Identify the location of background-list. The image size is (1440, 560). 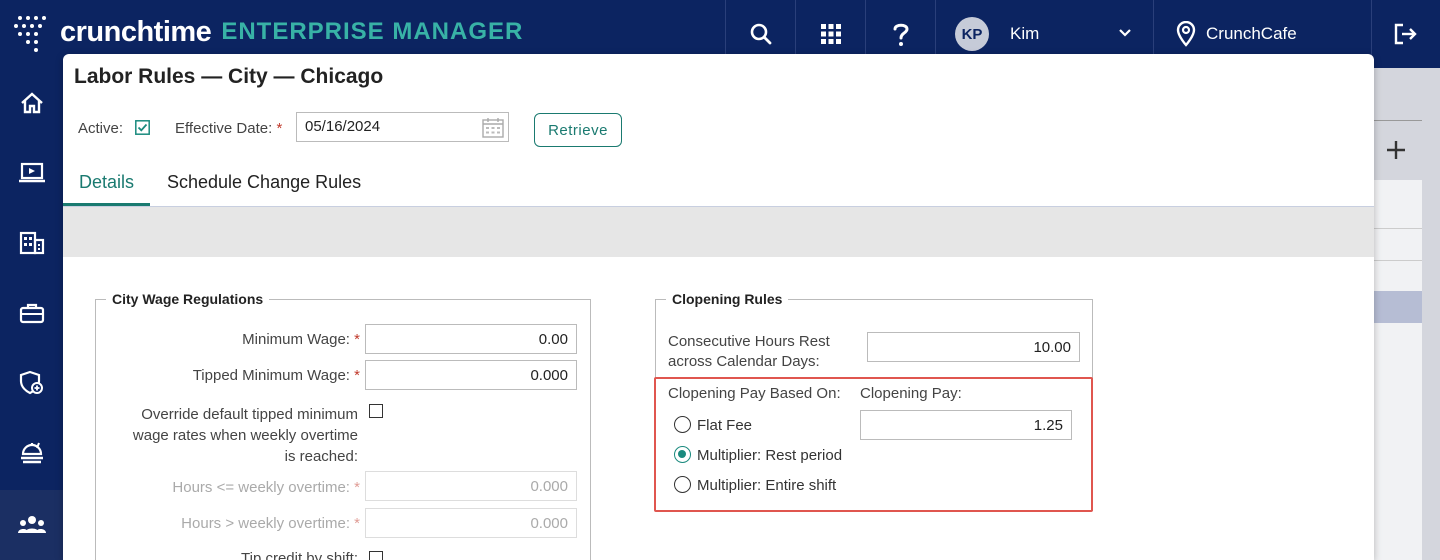
(1398, 370).